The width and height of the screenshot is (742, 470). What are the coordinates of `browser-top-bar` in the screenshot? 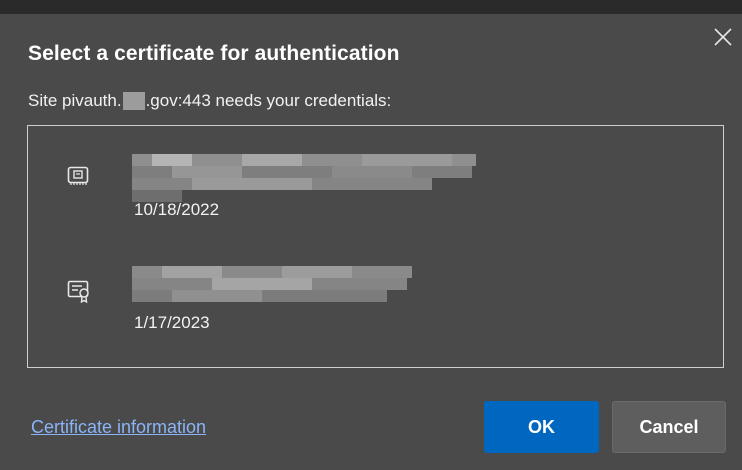 It's located at (371, 7).